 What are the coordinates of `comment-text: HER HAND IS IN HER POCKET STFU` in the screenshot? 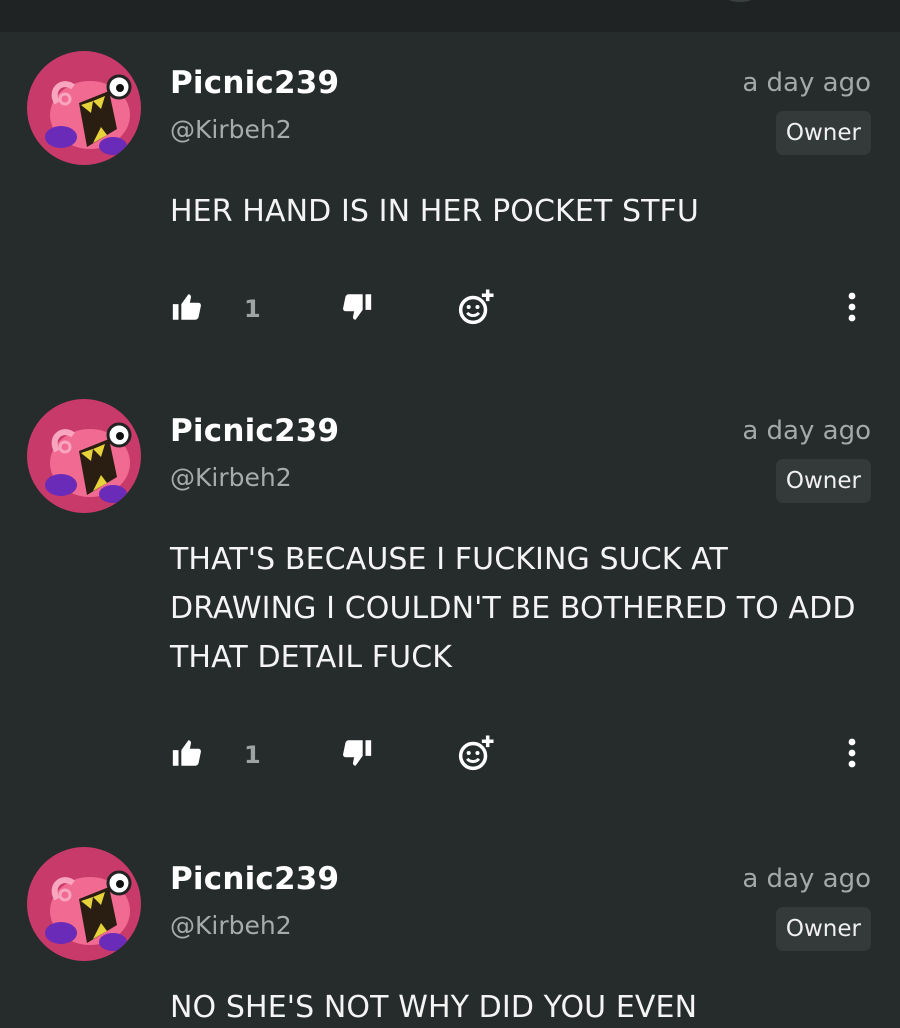 It's located at (434, 211).